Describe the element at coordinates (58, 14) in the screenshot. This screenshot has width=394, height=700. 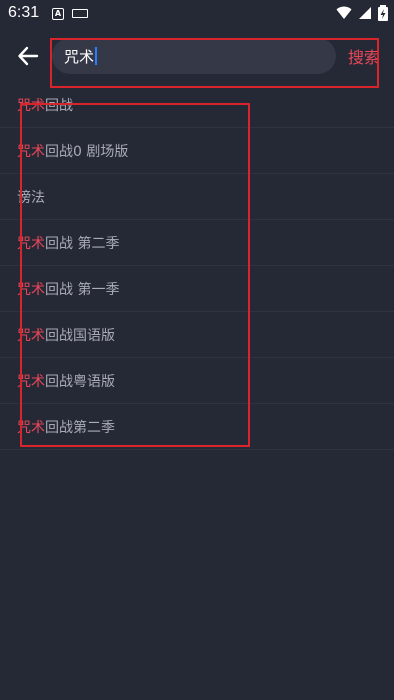
I see `notification-a-icon: A` at that location.